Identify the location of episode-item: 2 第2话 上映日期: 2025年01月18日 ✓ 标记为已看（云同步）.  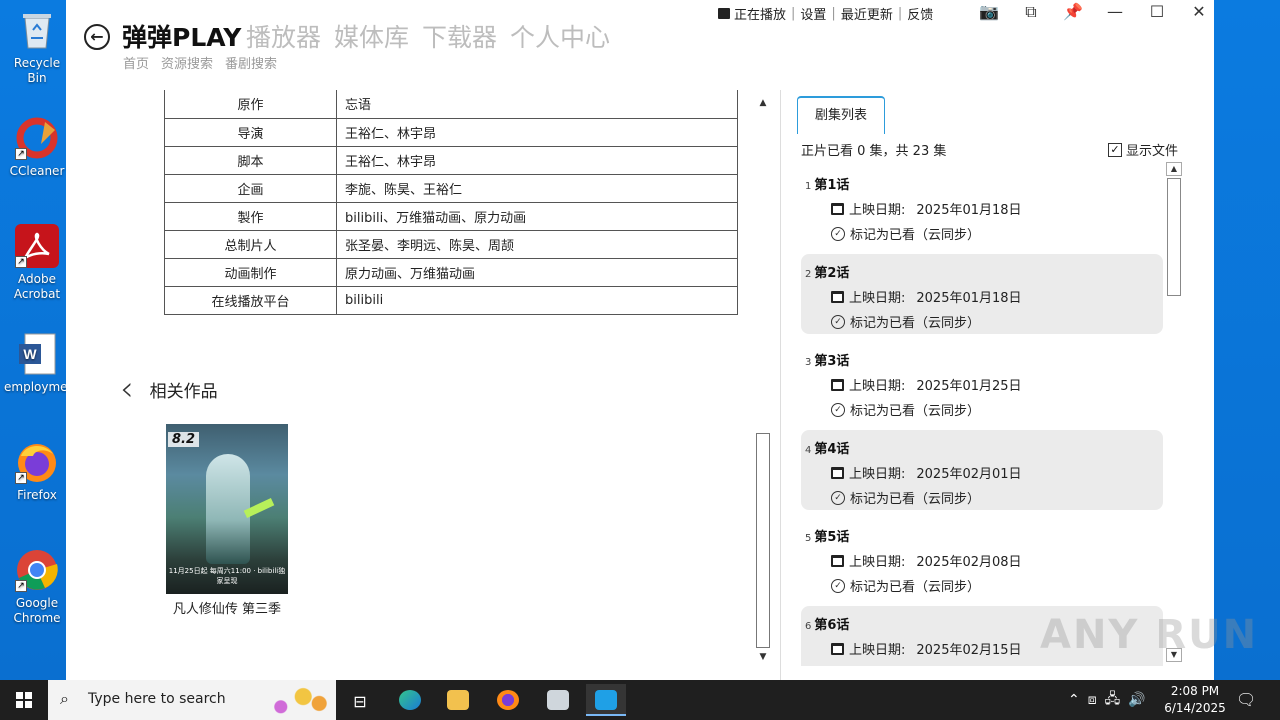
(982, 294).